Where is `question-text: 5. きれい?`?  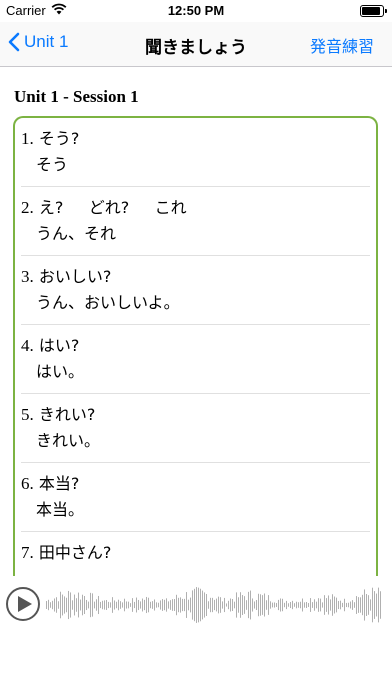 question-text: 5. きれい? is located at coordinates (58, 413).